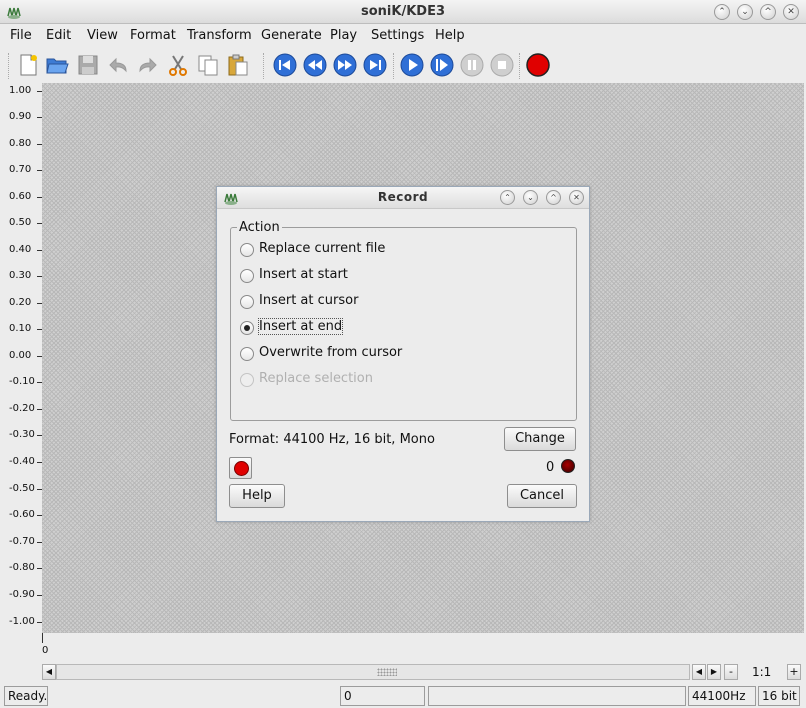  I want to click on toolbar, so click(403, 65).